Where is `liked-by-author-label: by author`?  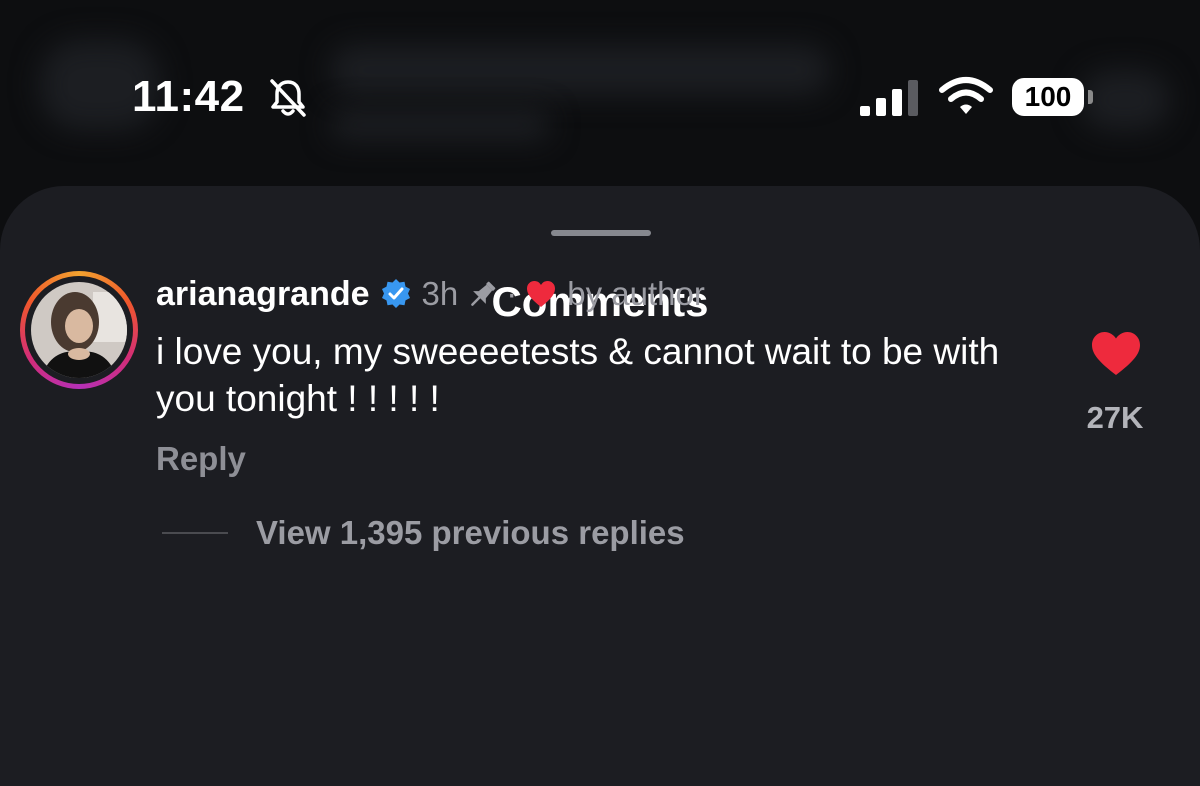 liked-by-author-label: by author is located at coordinates (636, 293).